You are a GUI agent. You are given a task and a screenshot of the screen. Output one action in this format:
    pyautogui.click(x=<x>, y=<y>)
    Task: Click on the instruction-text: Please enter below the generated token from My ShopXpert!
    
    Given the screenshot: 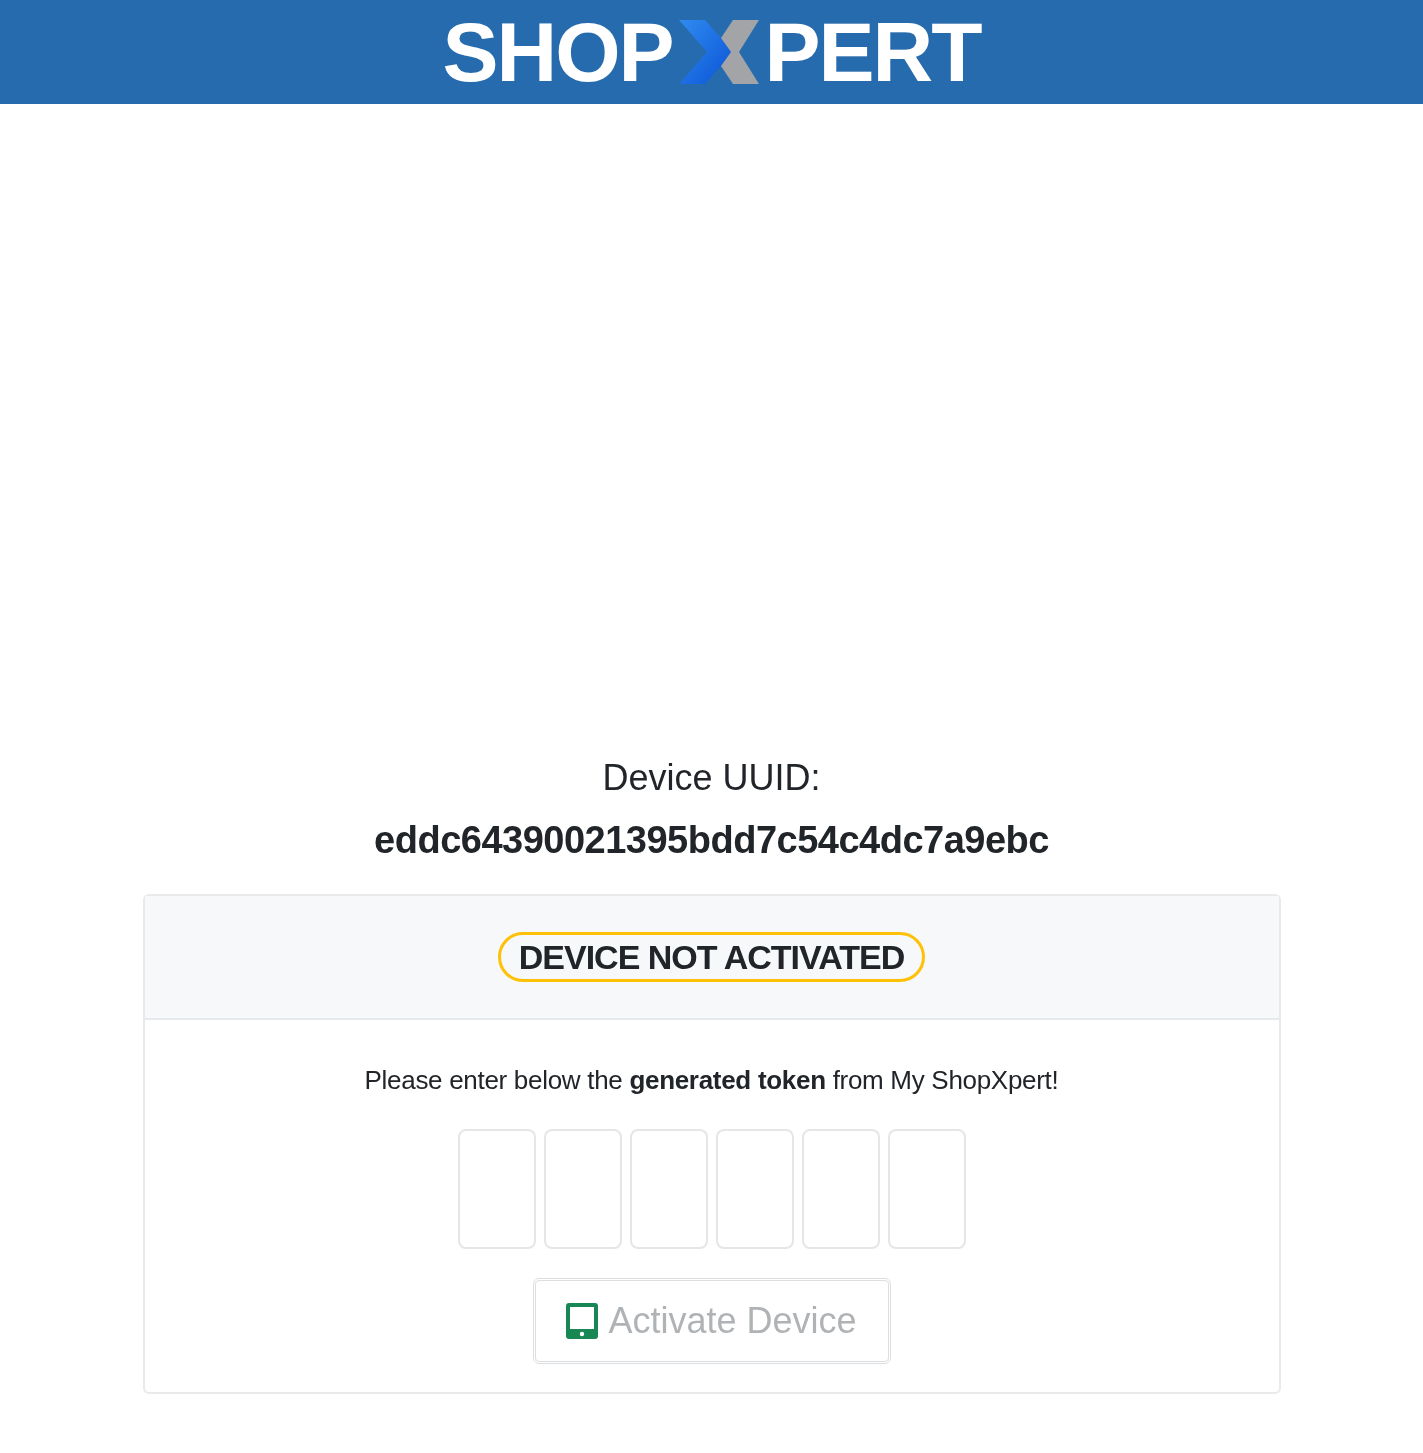 What is the action you would take?
    pyautogui.click(x=711, y=1080)
    